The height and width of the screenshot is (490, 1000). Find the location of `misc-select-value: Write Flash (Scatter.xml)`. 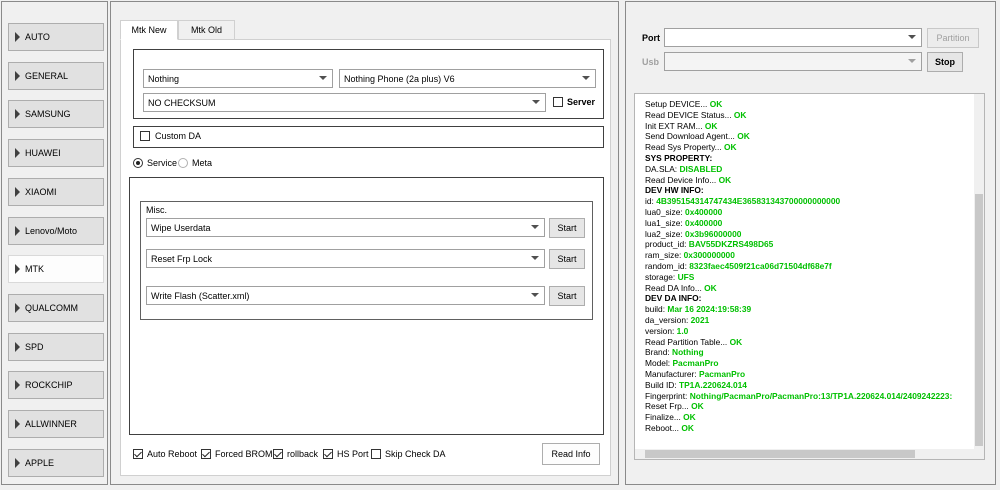

misc-select-value: Write Flash (Scatter.xml) is located at coordinates (200, 295).